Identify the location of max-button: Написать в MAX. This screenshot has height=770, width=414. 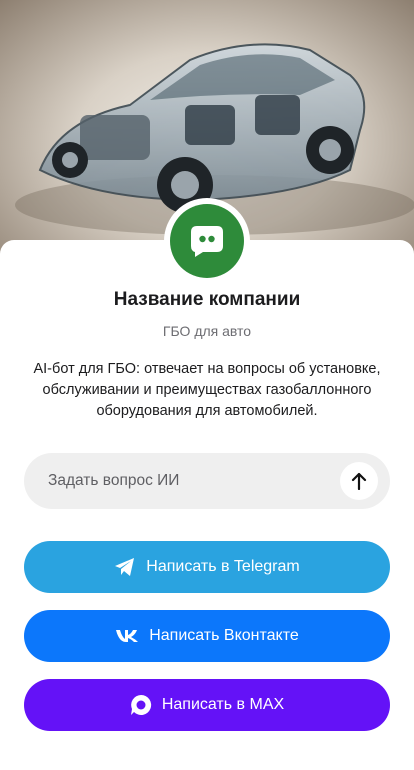
(207, 705).